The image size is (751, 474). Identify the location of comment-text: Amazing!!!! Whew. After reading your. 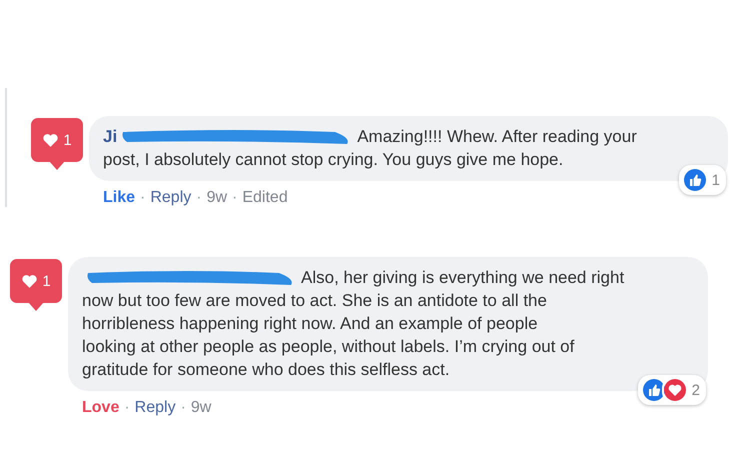
(497, 137).